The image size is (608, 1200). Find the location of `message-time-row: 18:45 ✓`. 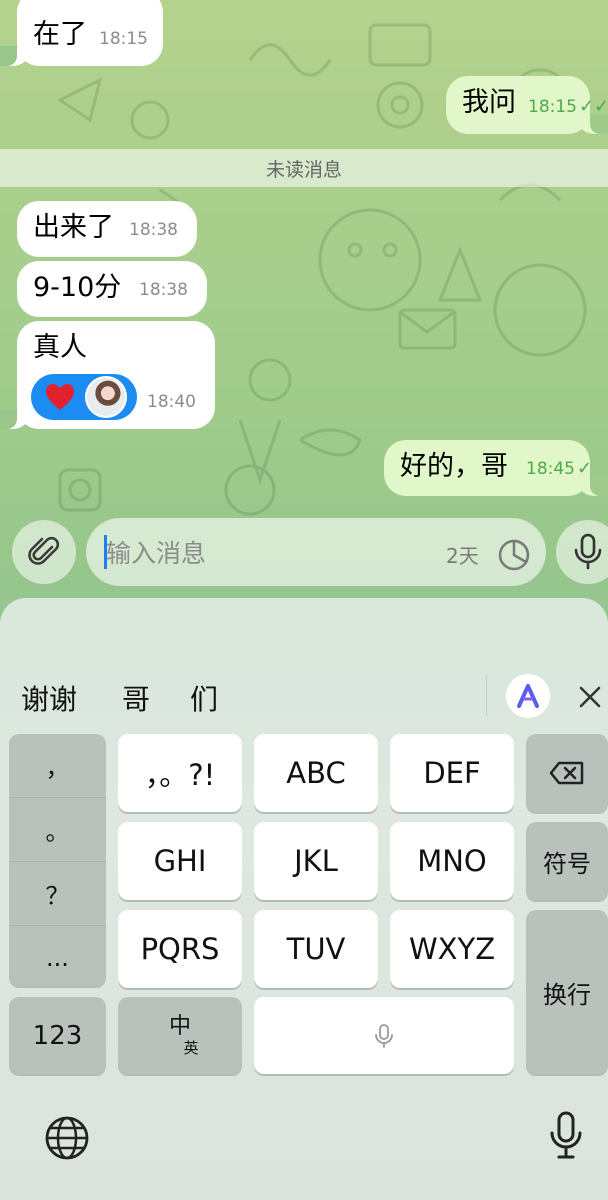

message-time-row: 18:45 ✓ is located at coordinates (559, 469).